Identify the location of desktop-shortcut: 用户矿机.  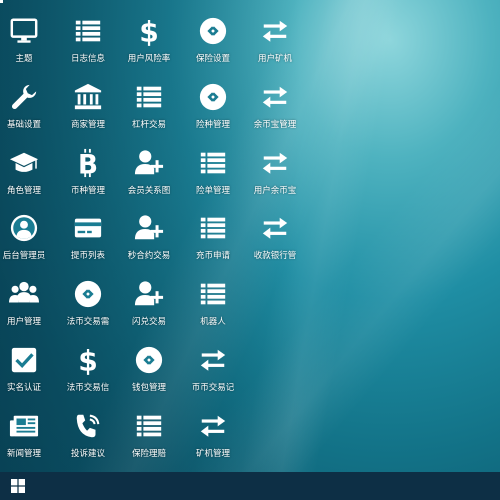
(275, 38).